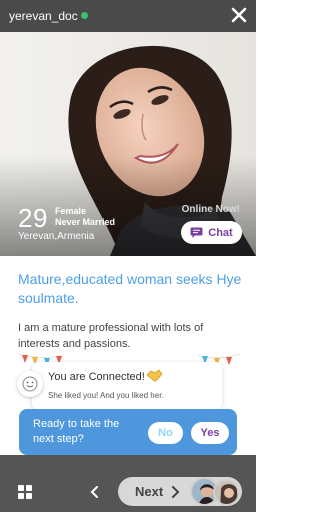 The image size is (320, 512). I want to click on close-icon, so click(239, 15).